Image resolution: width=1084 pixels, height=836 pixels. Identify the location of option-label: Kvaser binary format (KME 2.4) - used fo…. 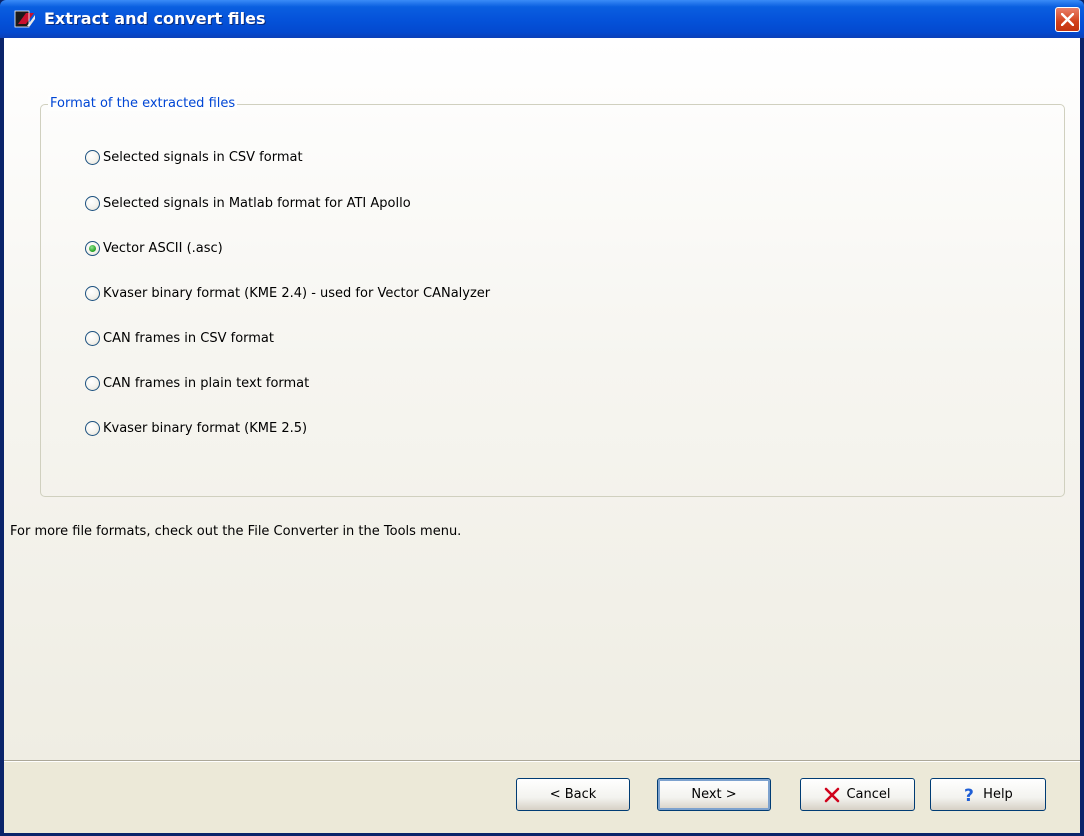
(297, 293).